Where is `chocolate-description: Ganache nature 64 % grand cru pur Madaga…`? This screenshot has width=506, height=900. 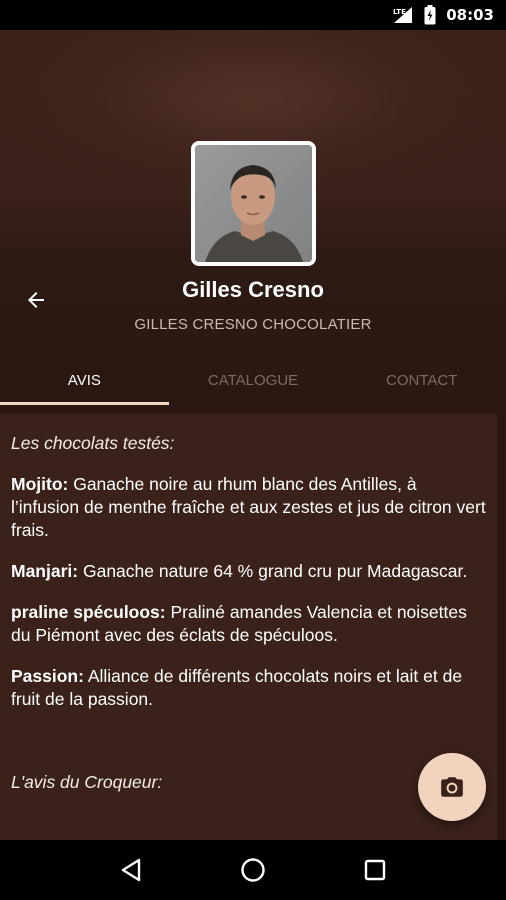
chocolate-description: Ganache nature 64 % grand cru pur Madaga… is located at coordinates (273, 571).